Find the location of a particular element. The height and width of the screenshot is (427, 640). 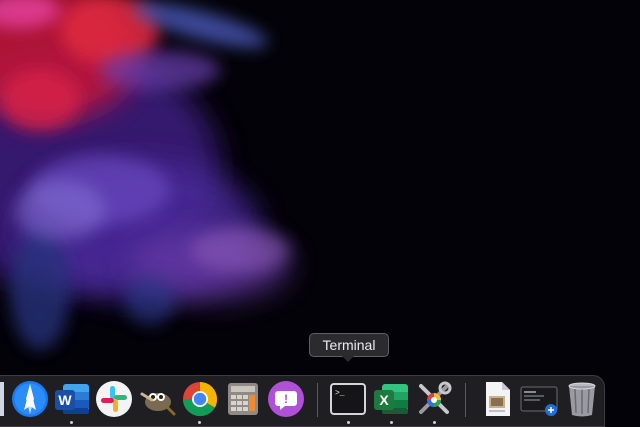

dock-app-slack is located at coordinates (114, 399).